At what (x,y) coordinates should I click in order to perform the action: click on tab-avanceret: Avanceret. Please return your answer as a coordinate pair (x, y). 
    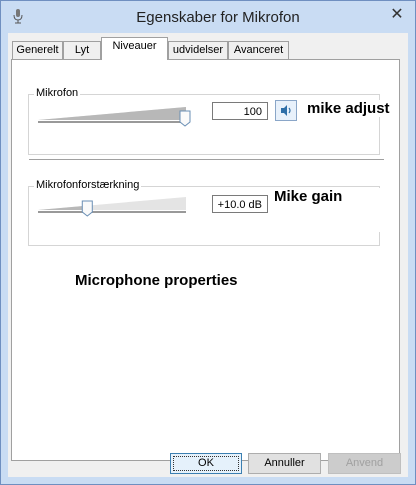
    Looking at the image, I should click on (258, 50).